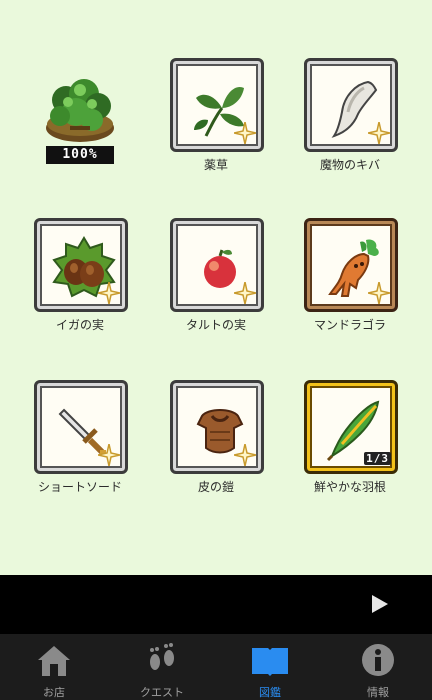  I want to click on item-label: タルトの実, so click(215, 325).